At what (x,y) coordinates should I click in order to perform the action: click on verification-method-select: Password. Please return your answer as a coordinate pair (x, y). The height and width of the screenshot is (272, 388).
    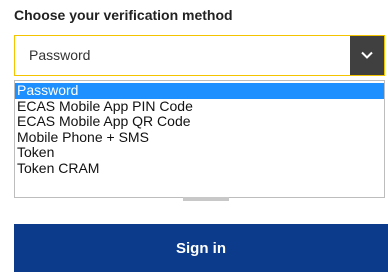
    Looking at the image, I should click on (199, 55).